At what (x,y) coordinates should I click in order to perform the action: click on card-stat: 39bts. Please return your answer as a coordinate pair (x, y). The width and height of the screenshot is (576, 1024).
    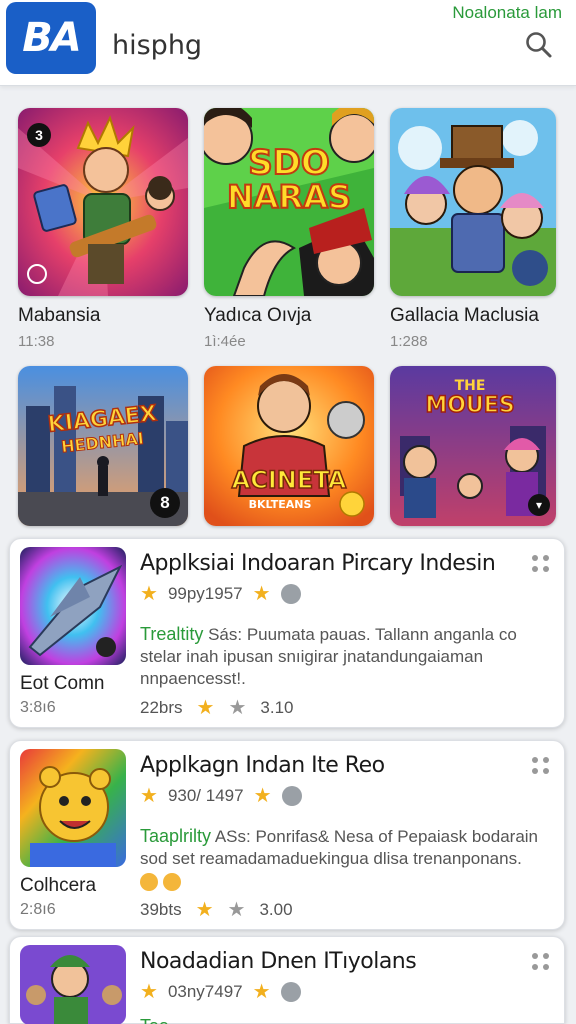
    Looking at the image, I should click on (161, 909).